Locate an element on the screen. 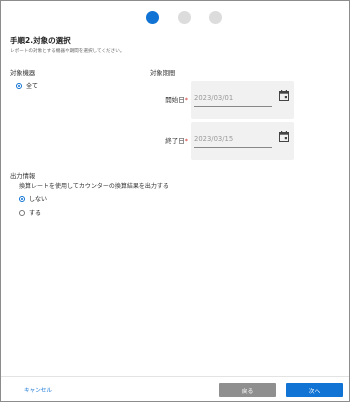 The image size is (350, 402). end-date-label-text: 終了日 is located at coordinates (175, 141).